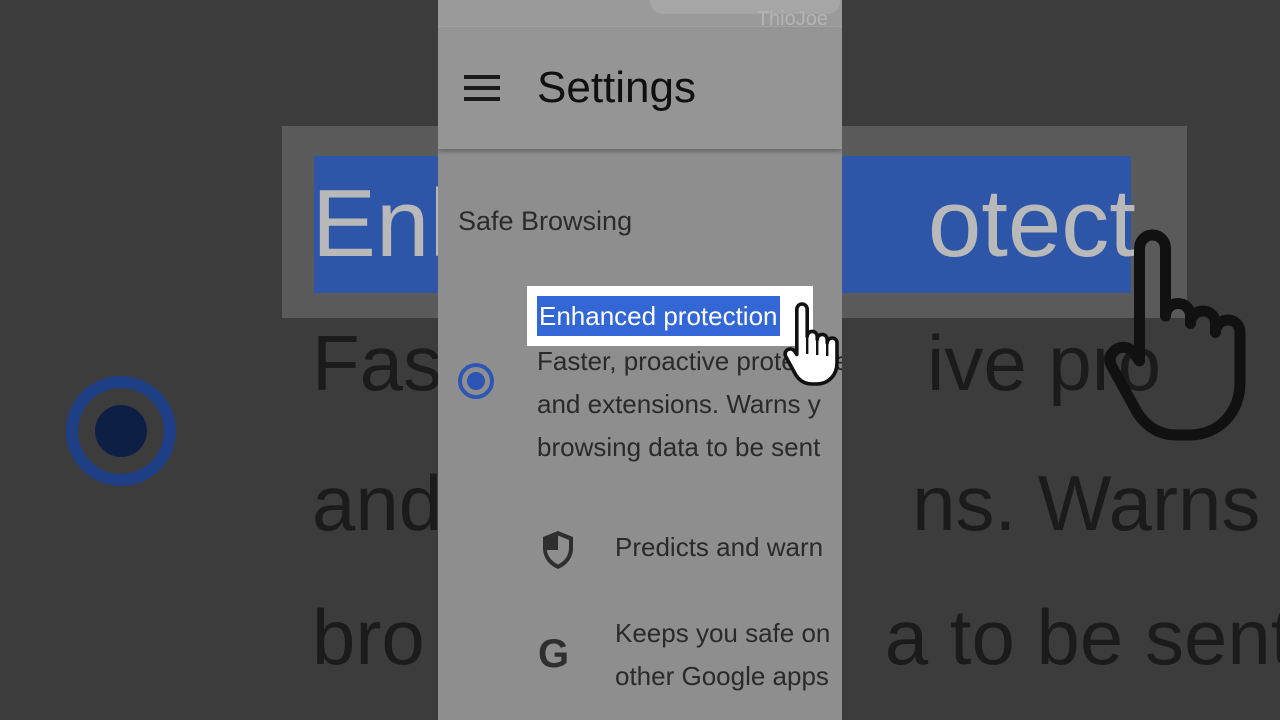  What do you see at coordinates (377, 503) in the screenshot?
I see `background-desc-fragment: and` at bounding box center [377, 503].